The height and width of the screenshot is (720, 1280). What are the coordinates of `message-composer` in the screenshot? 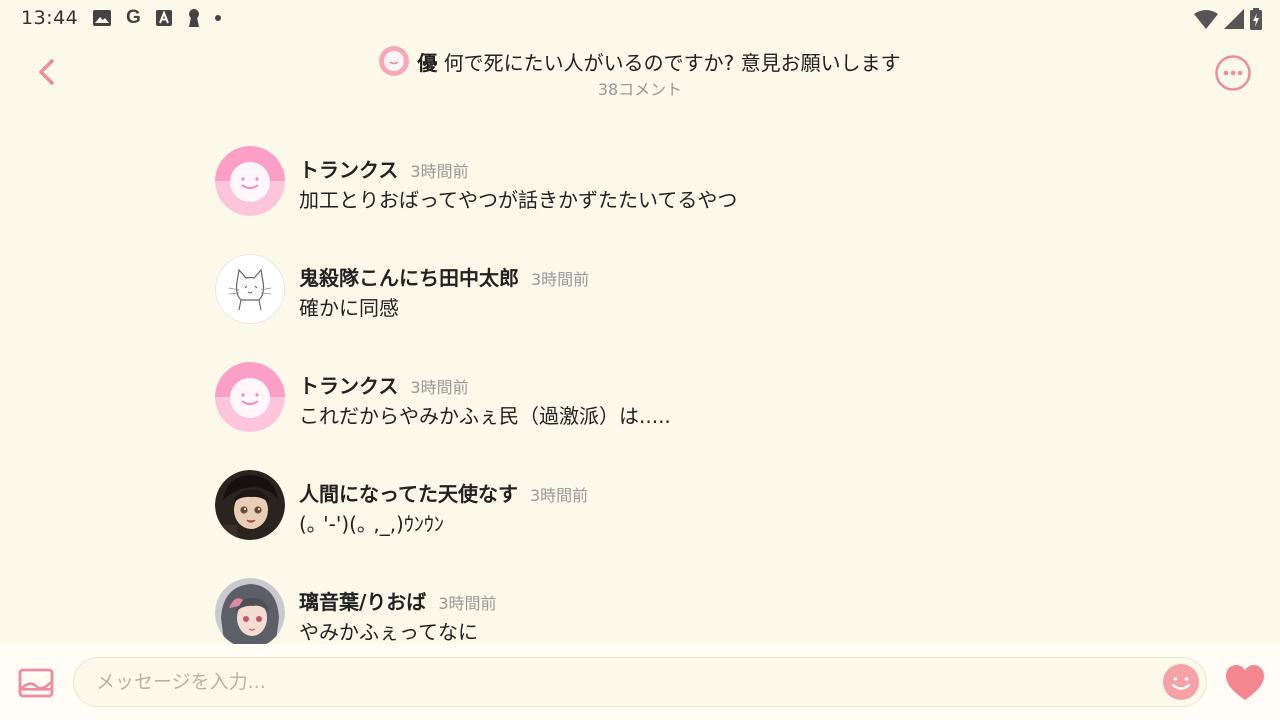 It's located at (640, 682).